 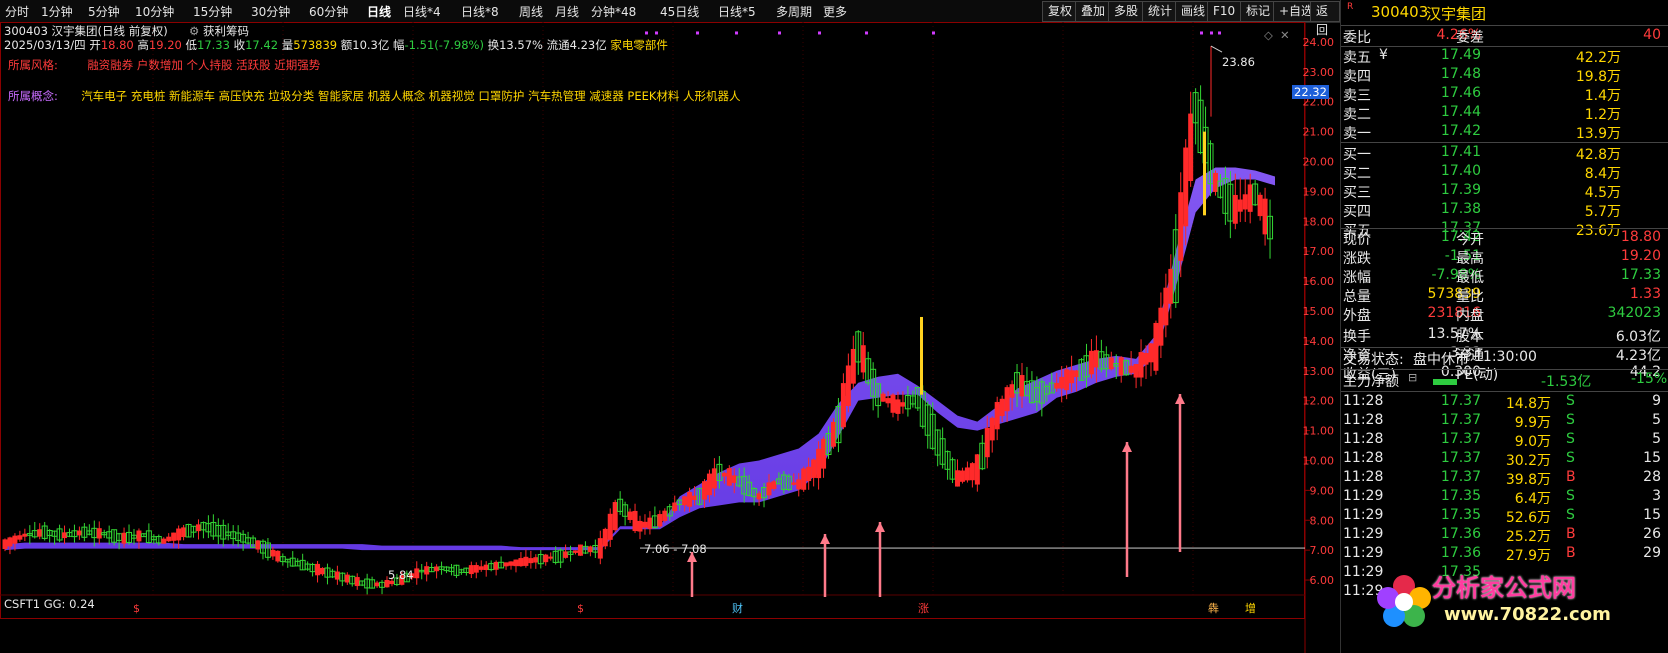 I want to click on period-tab: 日线, so click(x=379, y=11).